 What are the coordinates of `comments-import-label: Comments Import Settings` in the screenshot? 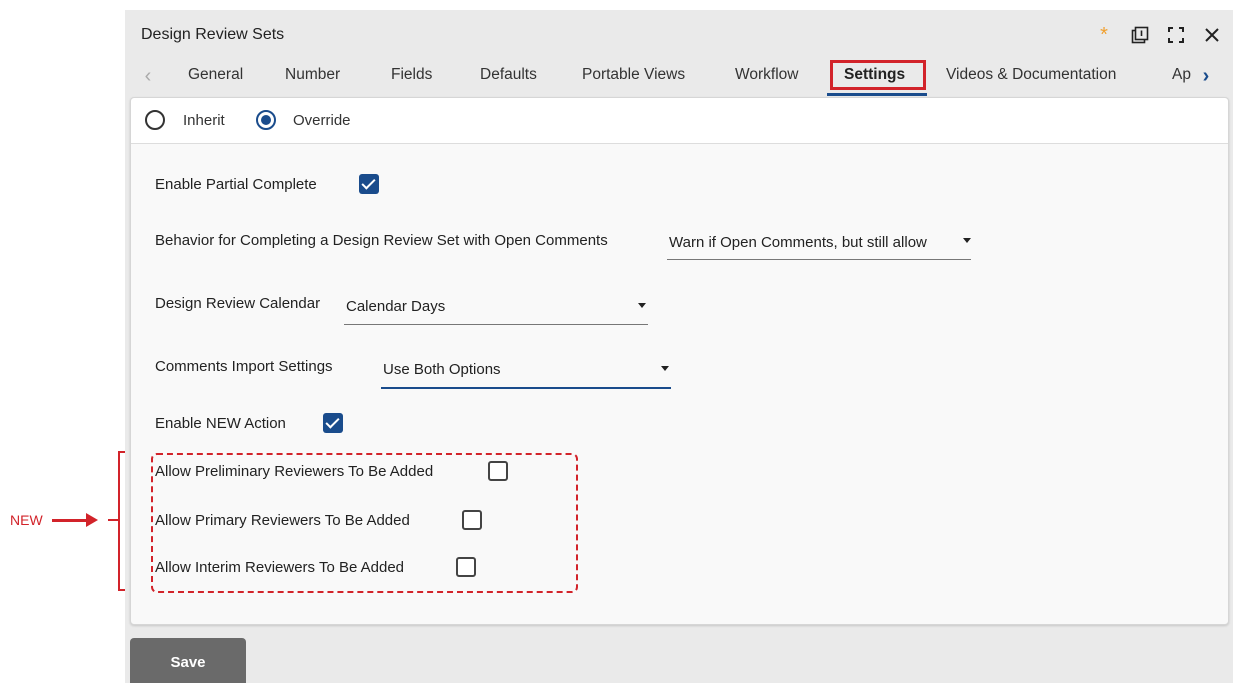 It's located at (244, 366).